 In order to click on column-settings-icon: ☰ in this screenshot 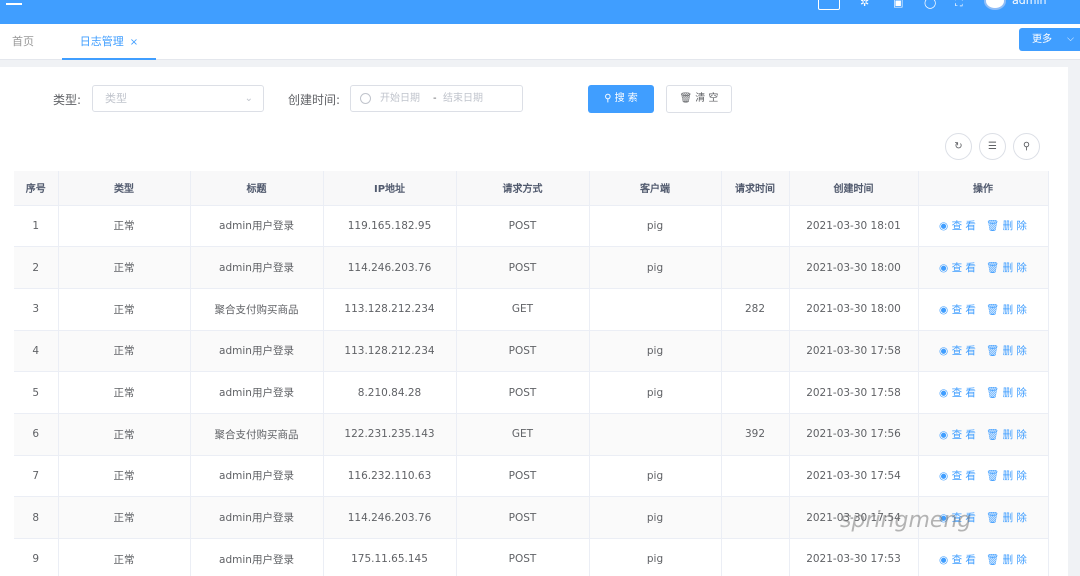, I will do `click(992, 146)`.